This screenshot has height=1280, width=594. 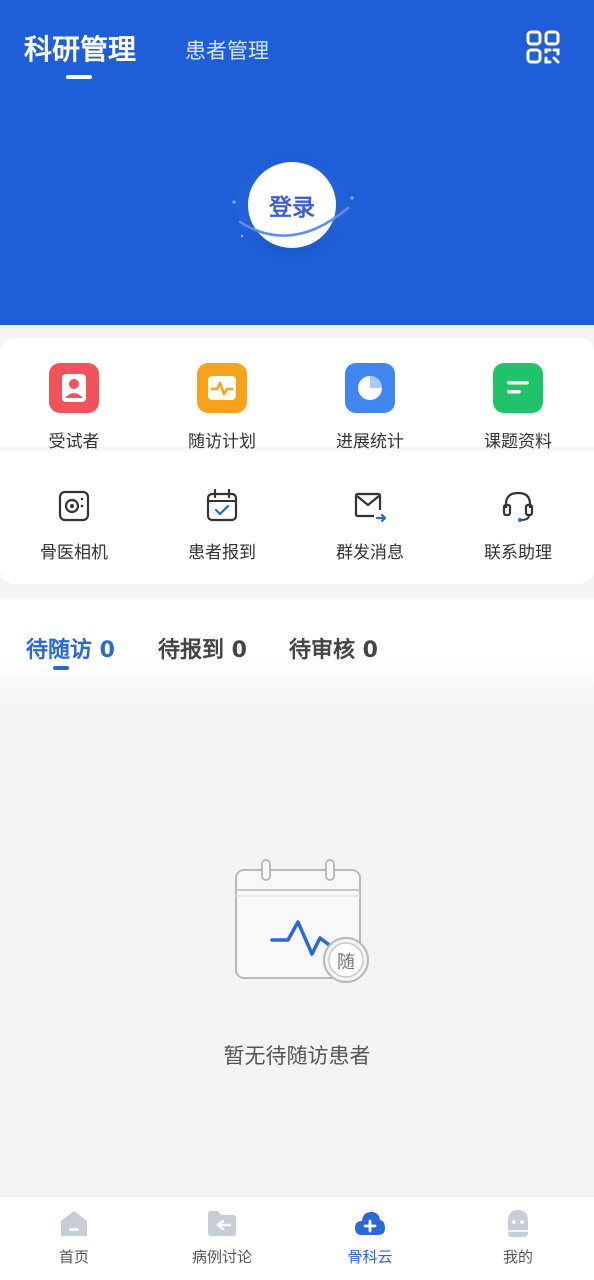 What do you see at coordinates (370, 442) in the screenshot?
I see `menu-label: 进展统计` at bounding box center [370, 442].